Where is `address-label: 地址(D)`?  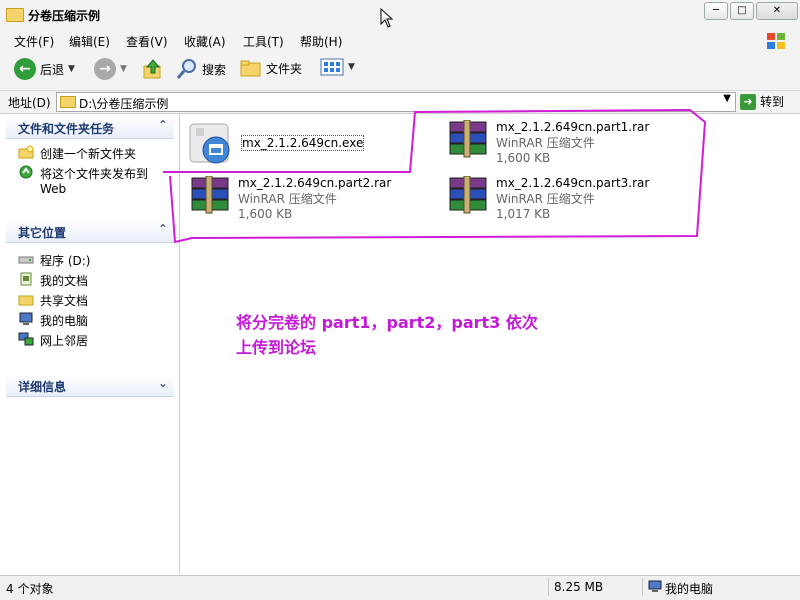
address-label: 地址(D) is located at coordinates (29, 103).